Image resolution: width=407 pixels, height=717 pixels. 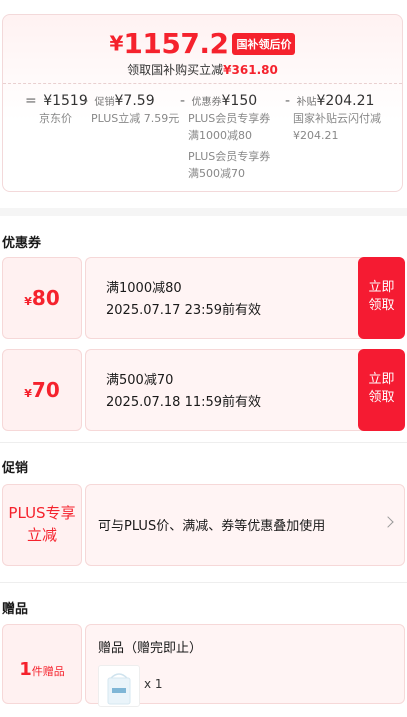 I want to click on promo-row: PLUS专享 立减 可与PLUS价、满减、券等优惠叠加使用, so click(x=203, y=525).